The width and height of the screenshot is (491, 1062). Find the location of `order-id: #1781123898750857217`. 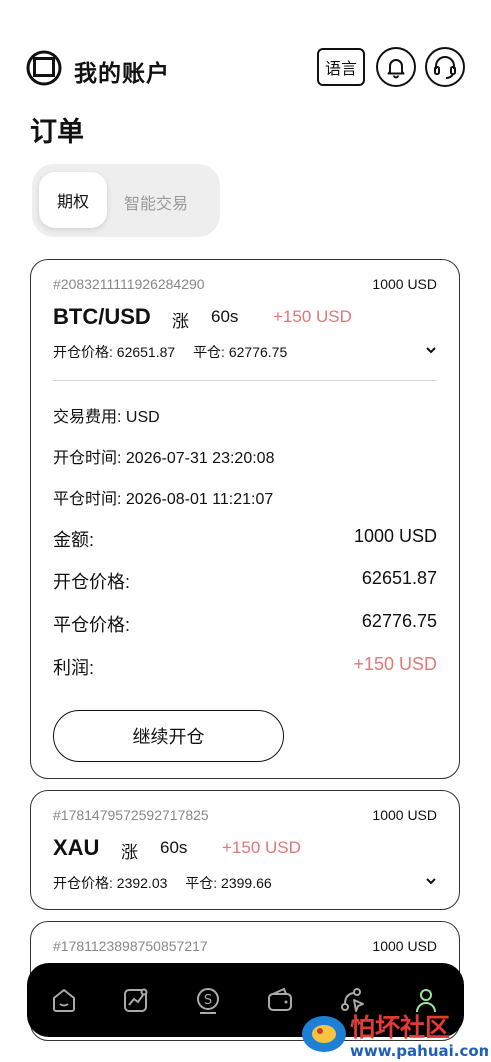

order-id: #1781123898750857217 is located at coordinates (130, 946).